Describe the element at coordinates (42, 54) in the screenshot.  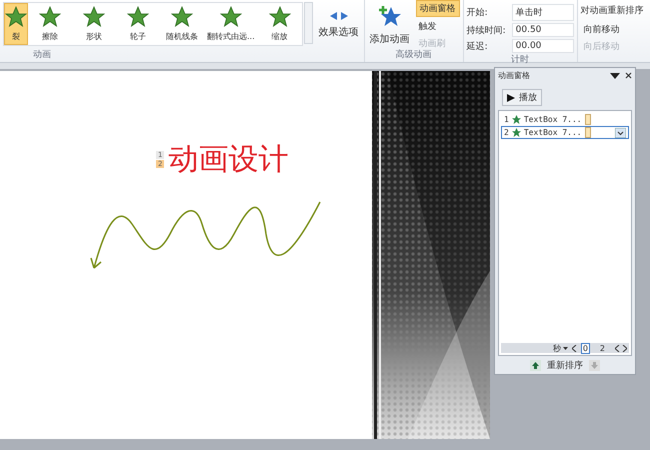
I see `group-label: 动画` at that location.